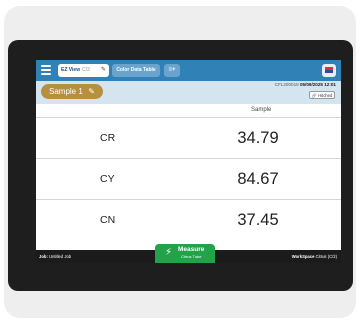  What do you see at coordinates (46, 70) in the screenshot?
I see `hamburger-menu-icon` at bounding box center [46, 70].